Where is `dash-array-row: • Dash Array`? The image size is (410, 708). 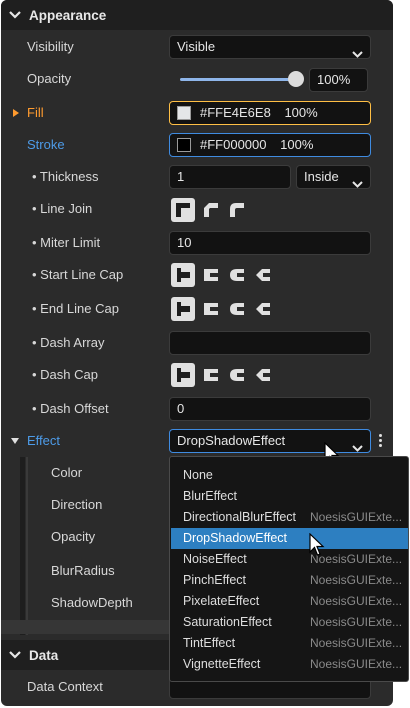
dash-array-row: • Dash Array is located at coordinates (197, 343).